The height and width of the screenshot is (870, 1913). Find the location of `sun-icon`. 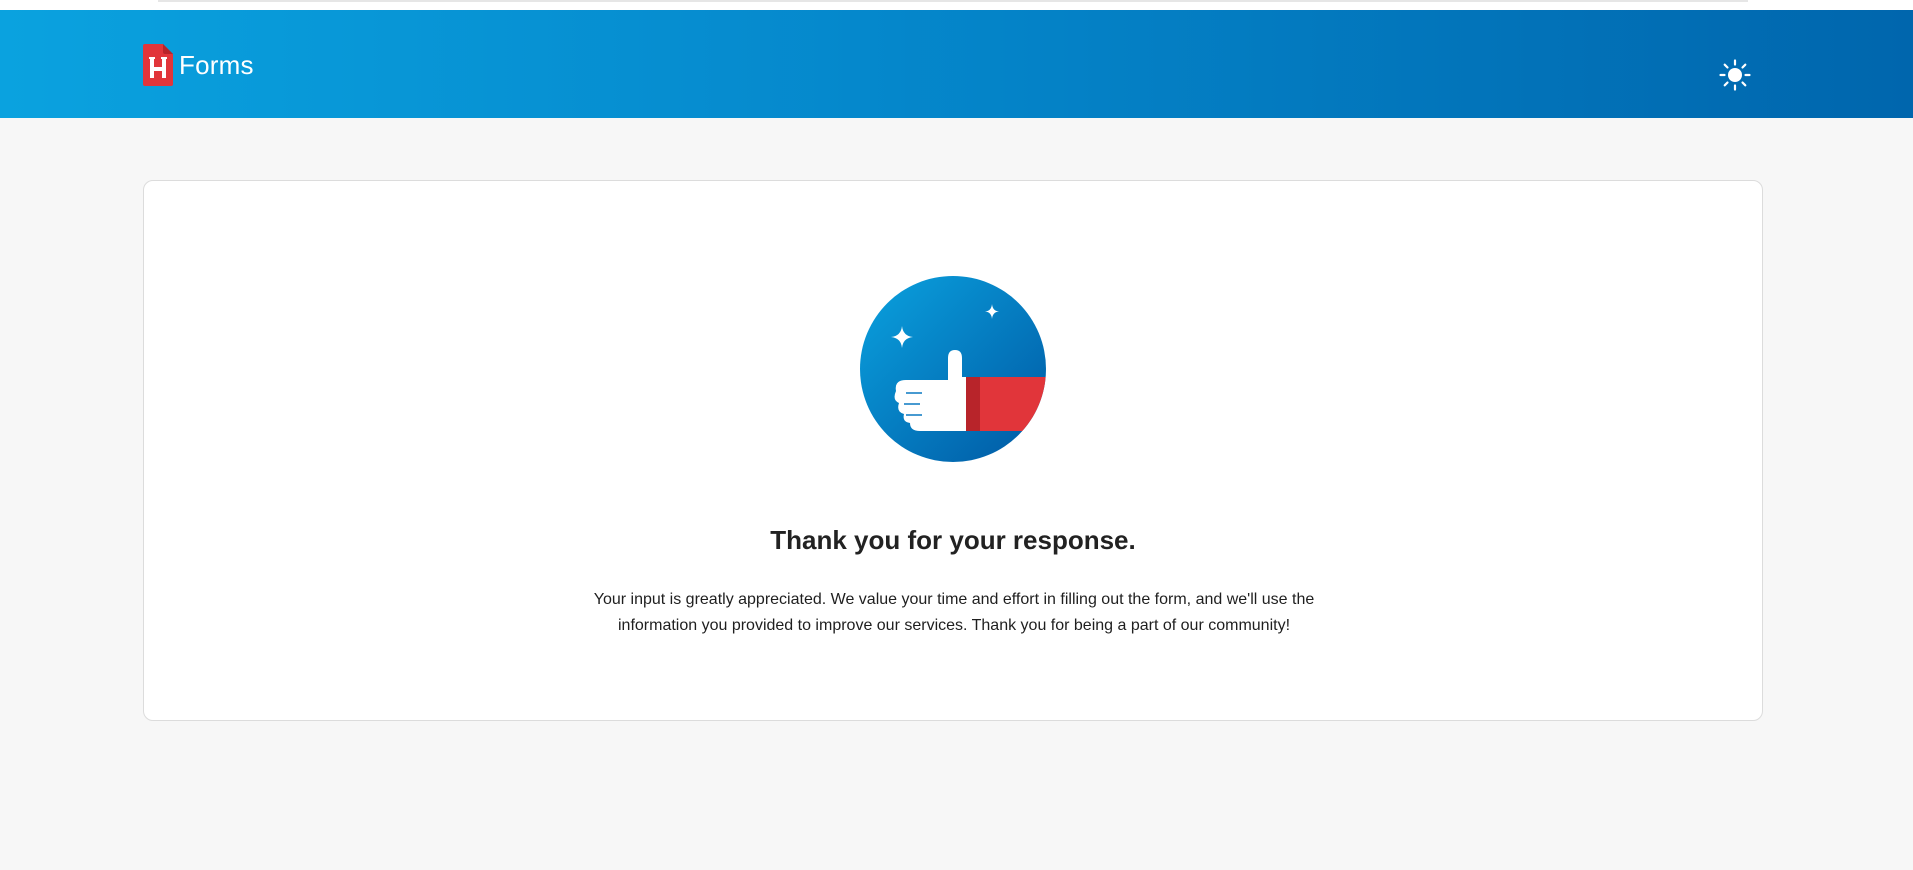

sun-icon is located at coordinates (1735, 75).